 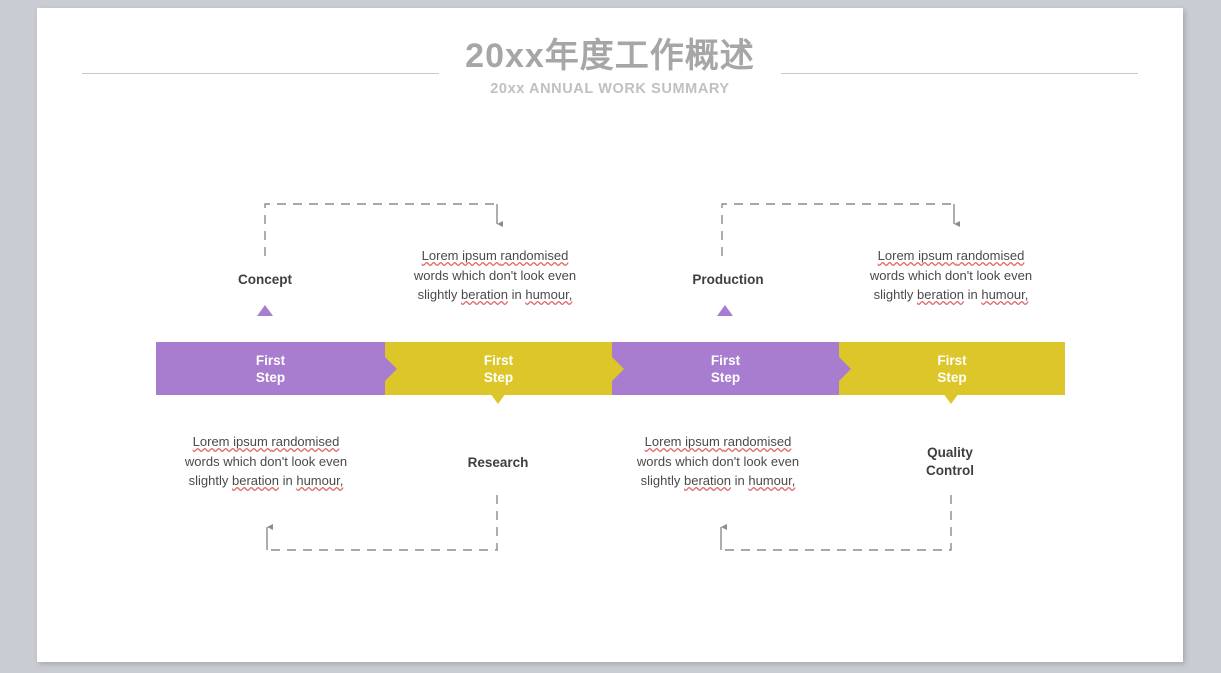 I want to click on banner-segment-3: First Step, so click(x=731, y=368).